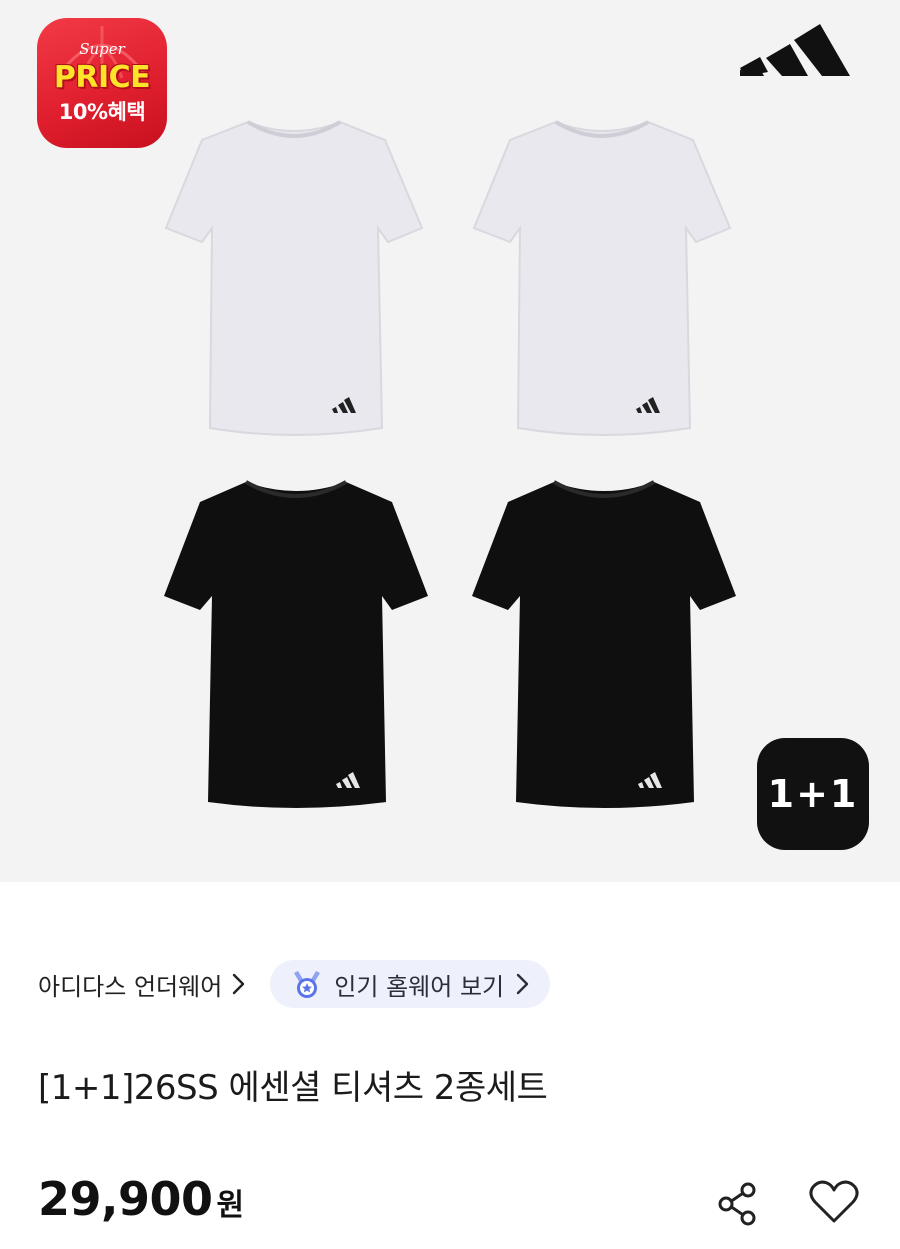 This screenshot has width=900, height=1249. I want to click on popular-homewear-chip: 인기 홈웨어 보기, so click(410, 984).